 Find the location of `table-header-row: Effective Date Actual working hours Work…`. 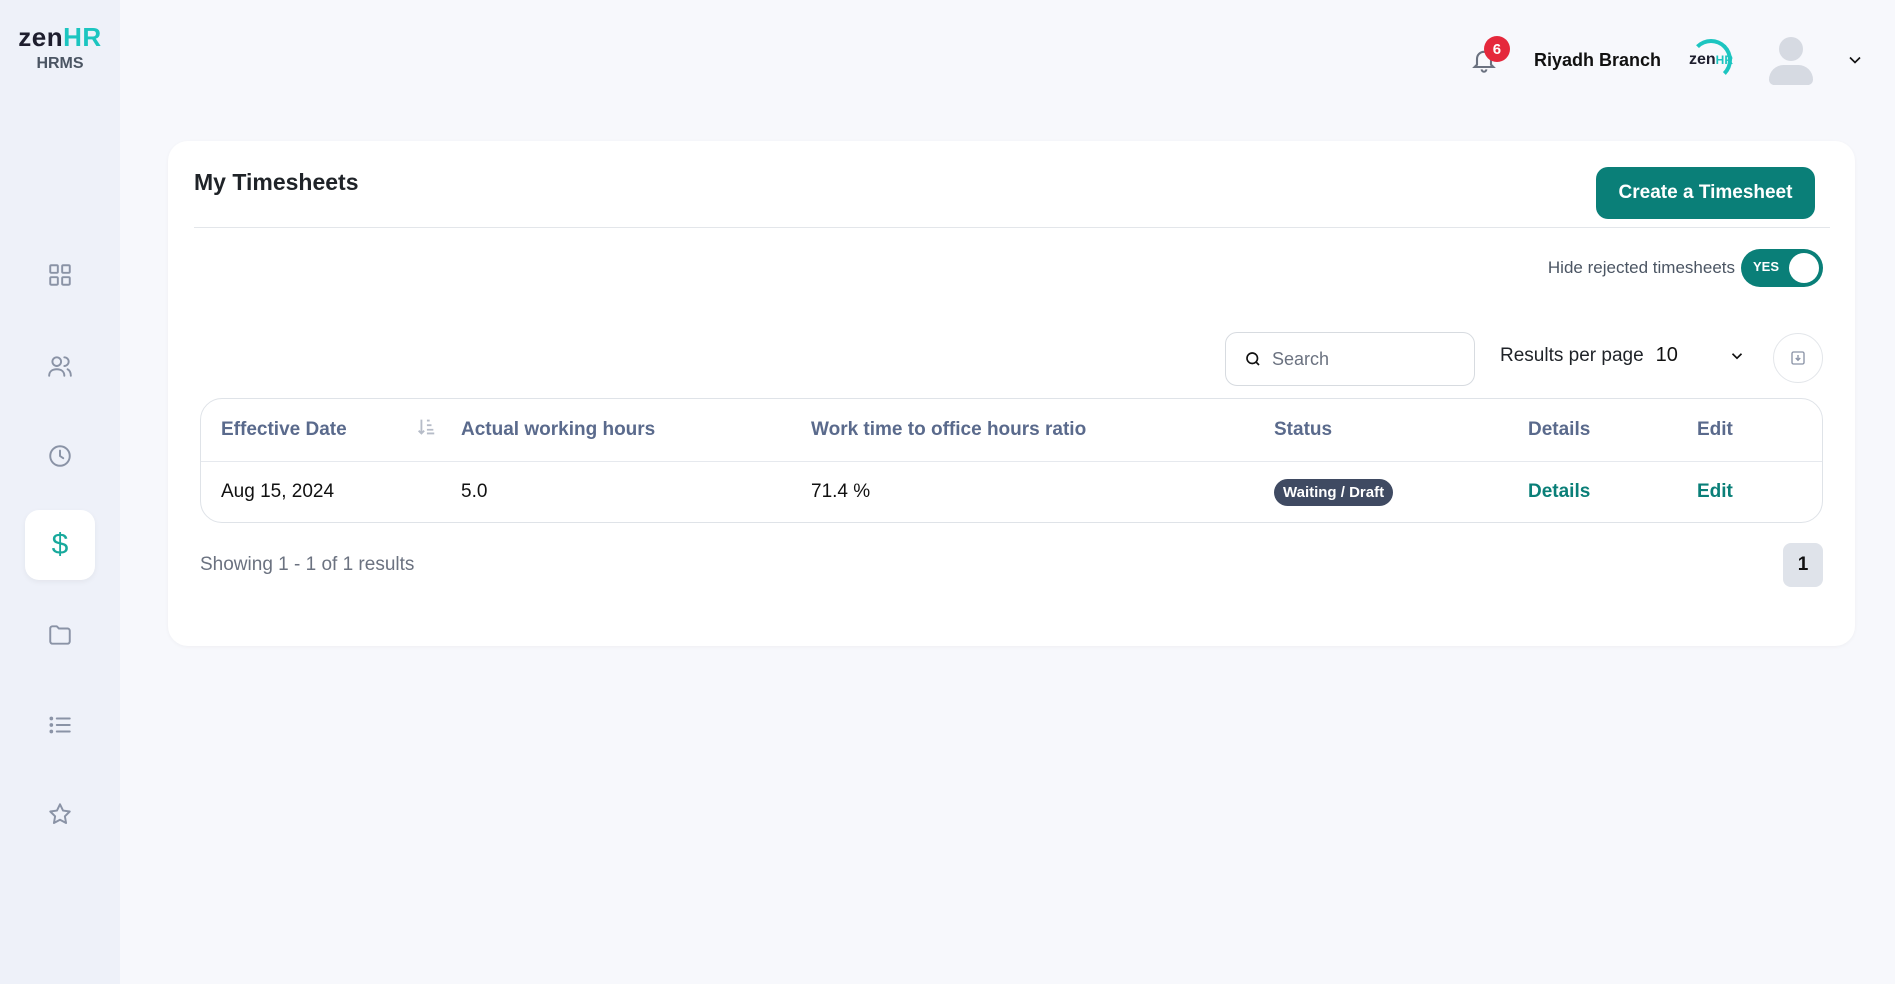

table-header-row: Effective Date Actual working hours Work… is located at coordinates (1011, 430).